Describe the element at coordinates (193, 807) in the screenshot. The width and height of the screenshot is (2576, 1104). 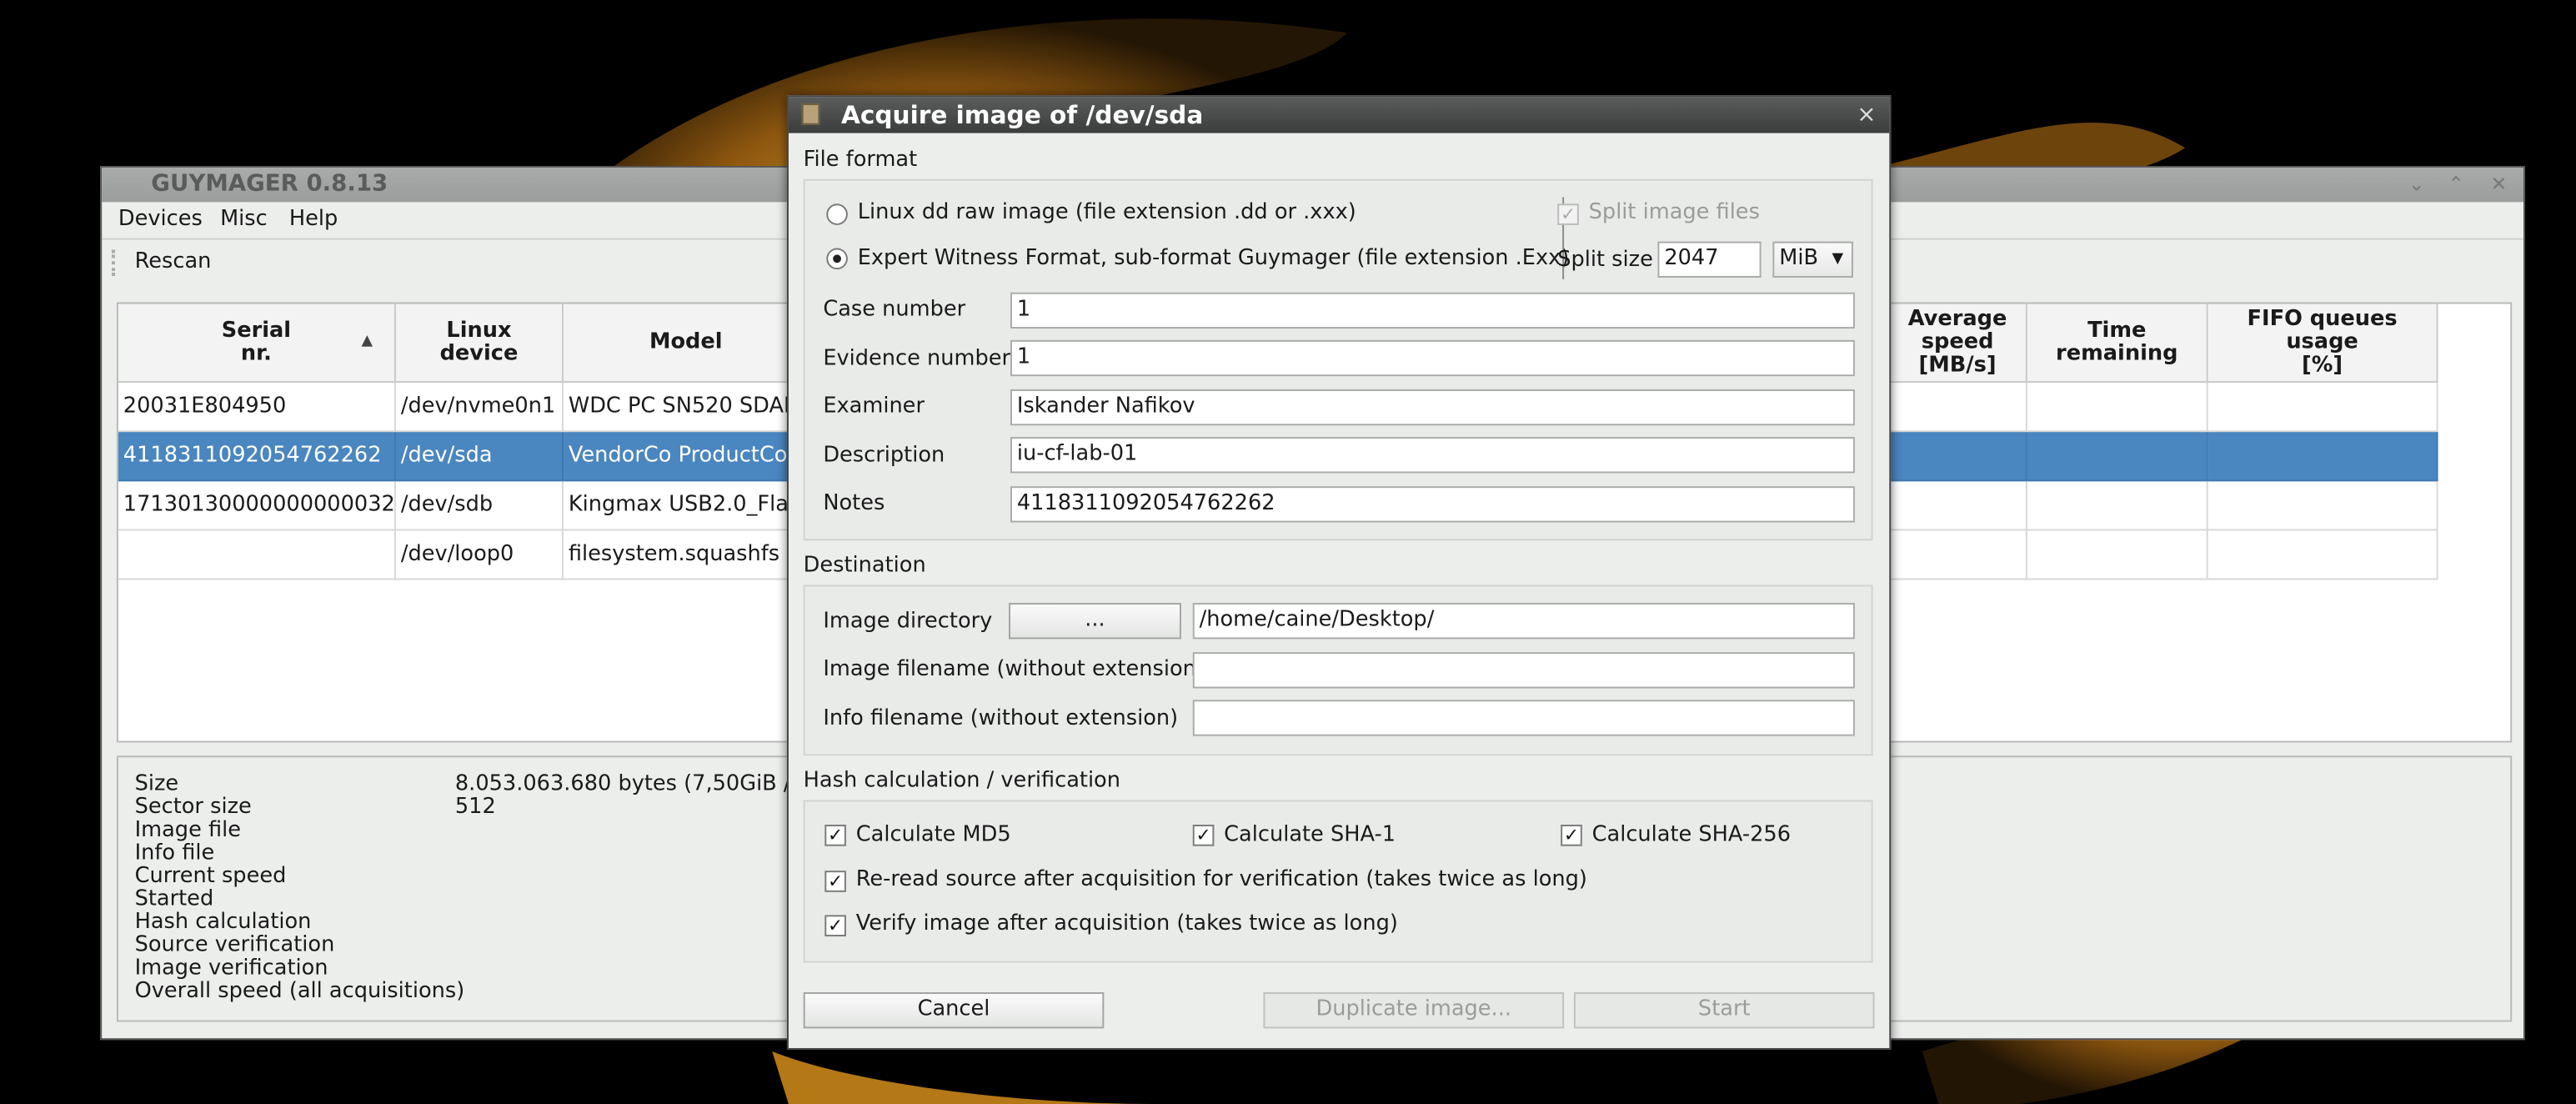
I see `info-label-sector-size: Sector size` at that location.